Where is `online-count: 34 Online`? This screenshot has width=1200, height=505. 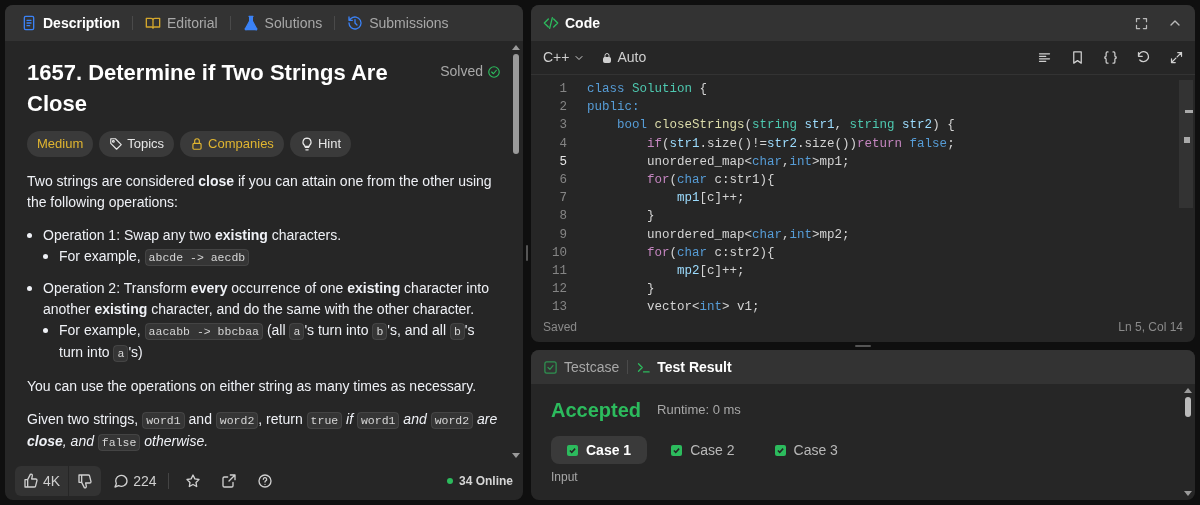 online-count: 34 Online is located at coordinates (485, 481).